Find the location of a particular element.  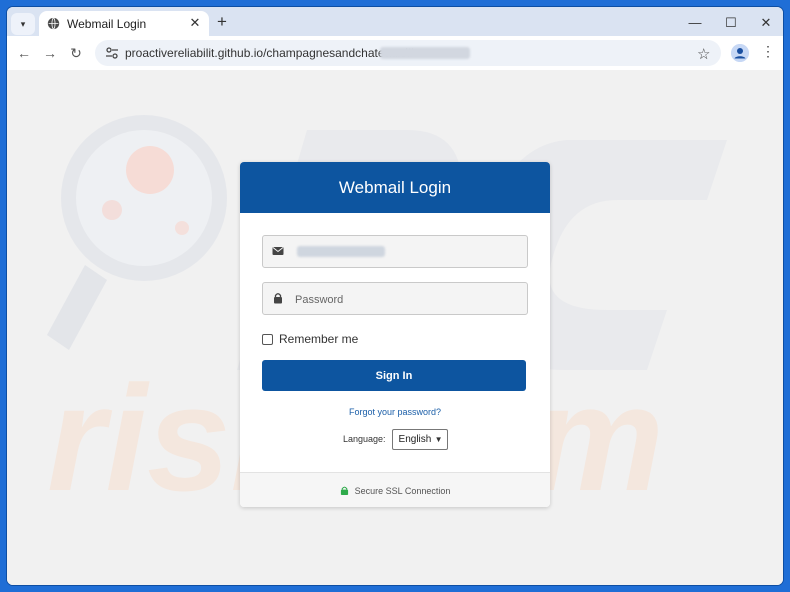

ssl-text: Secure SSL Connection is located at coordinates (402, 490).